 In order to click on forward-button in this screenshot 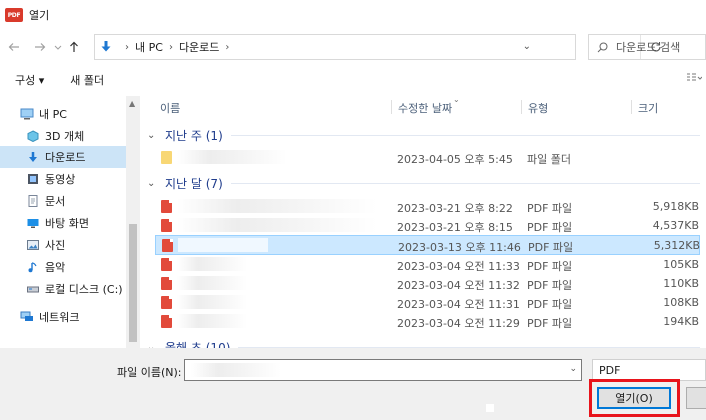, I will do `click(40, 47)`.